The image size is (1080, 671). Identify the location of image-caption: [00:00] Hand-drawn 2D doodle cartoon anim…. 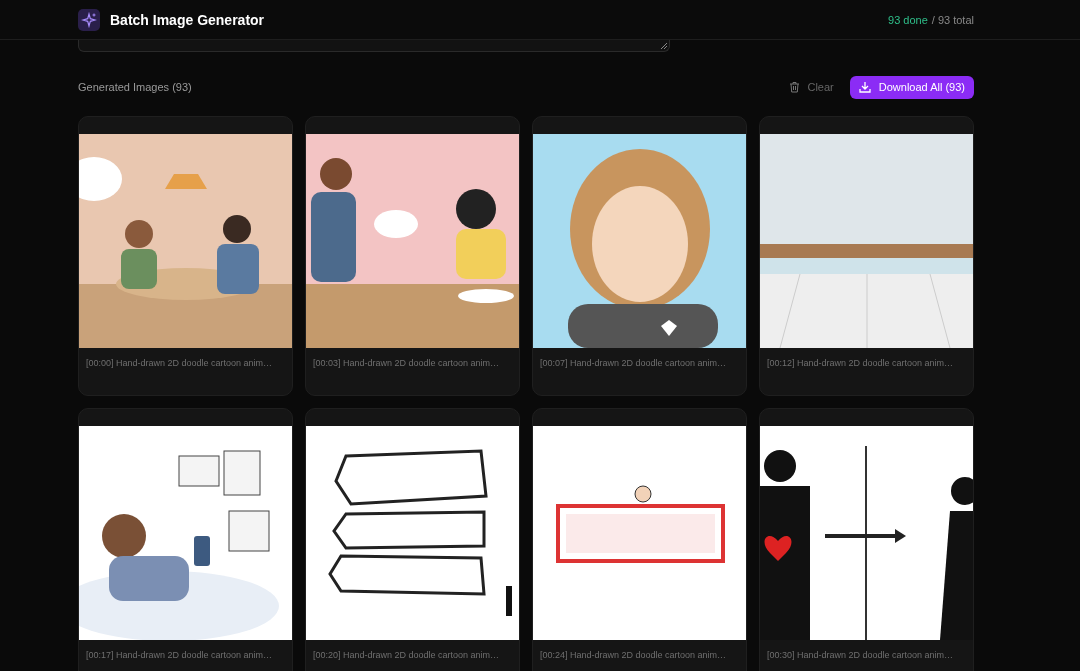
(179, 362).